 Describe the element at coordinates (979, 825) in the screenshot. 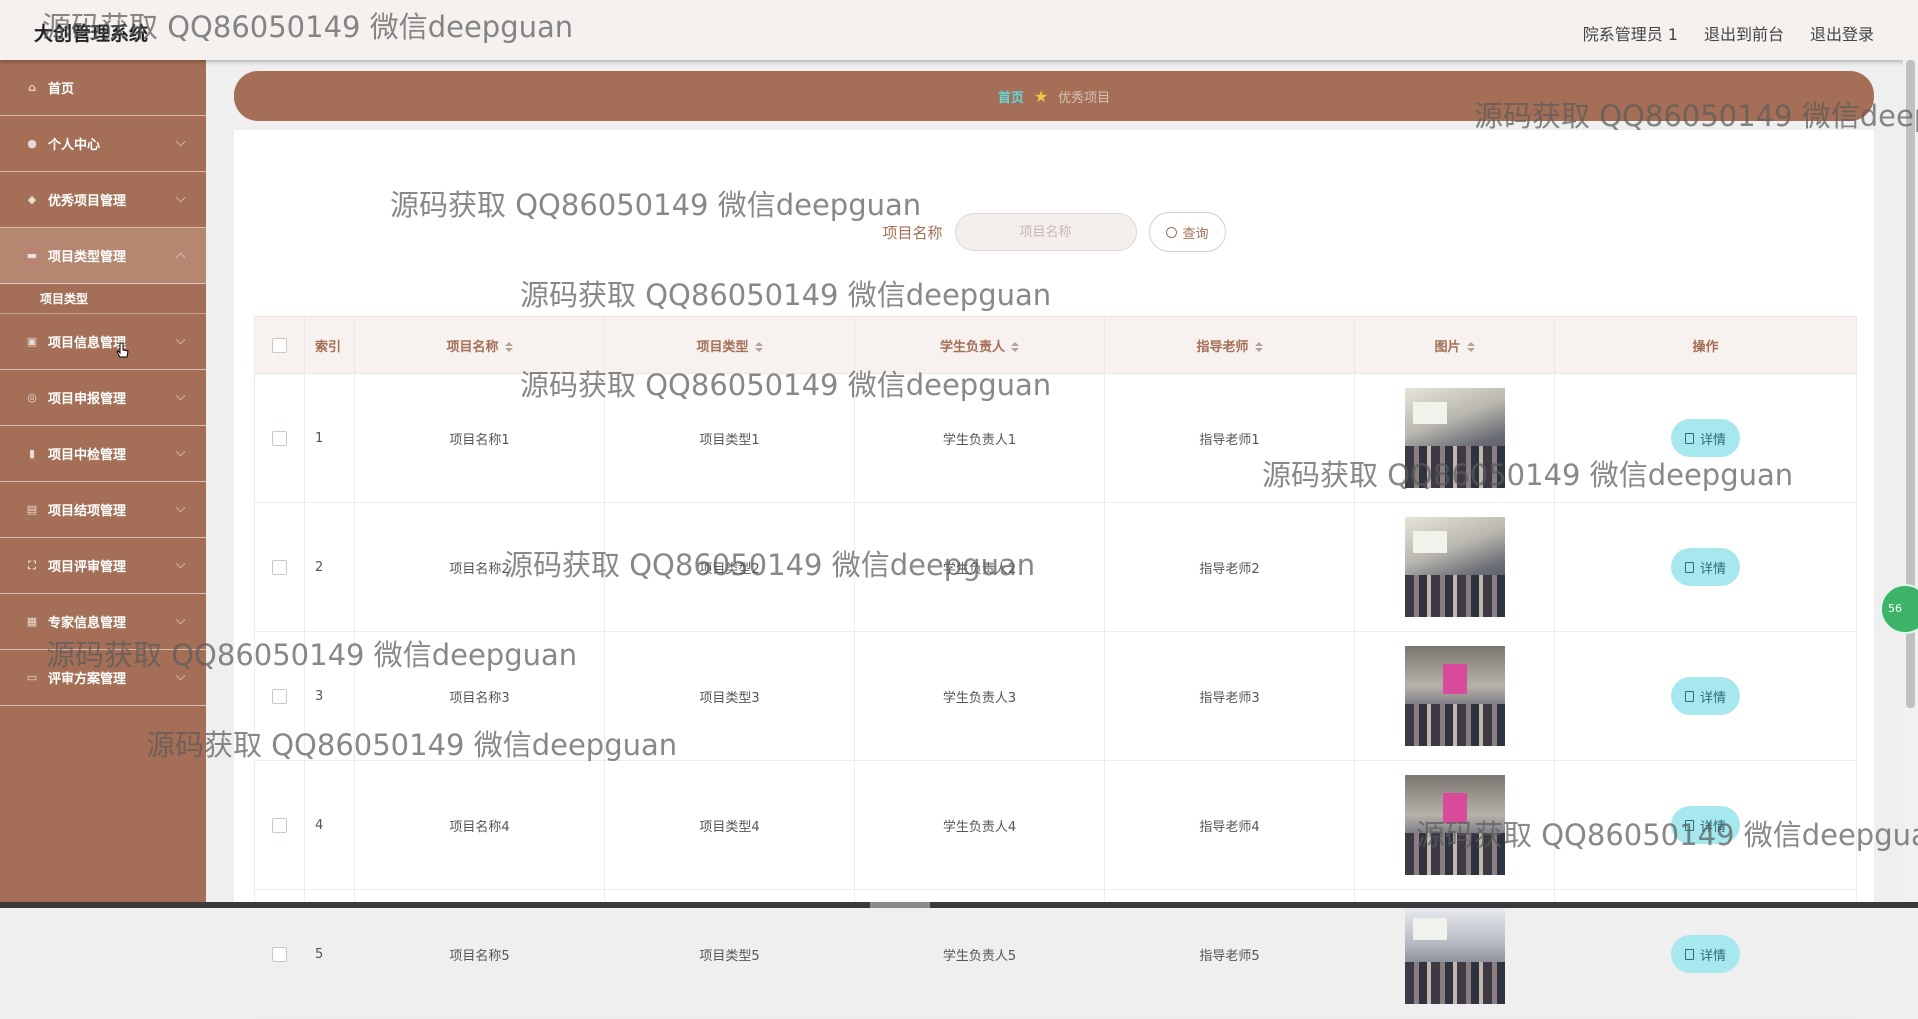

I see `cell-student: 学生负责人4` at that location.